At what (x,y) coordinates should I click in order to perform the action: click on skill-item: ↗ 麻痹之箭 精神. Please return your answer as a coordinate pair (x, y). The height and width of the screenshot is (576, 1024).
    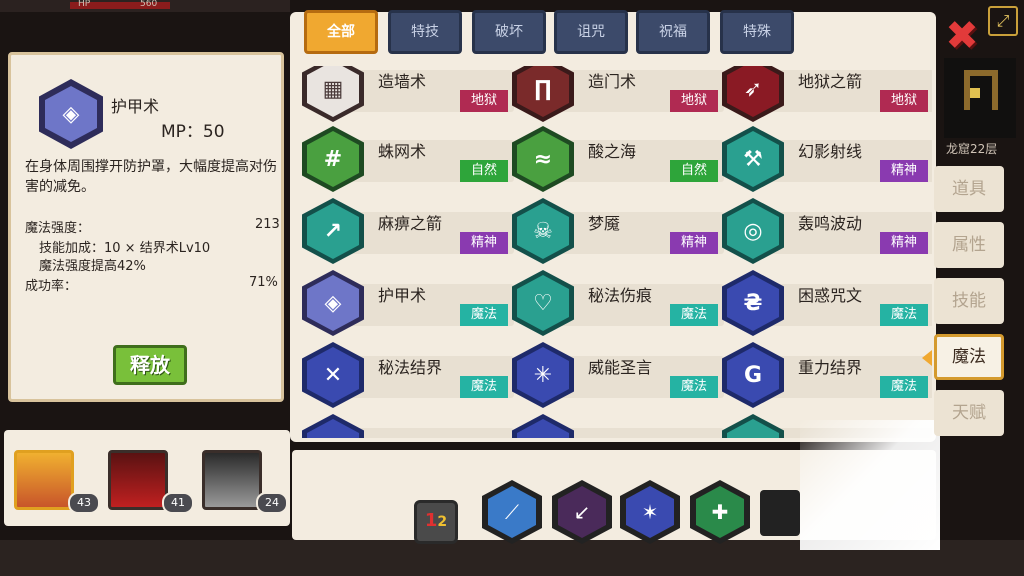
    Looking at the image, I should click on (408, 231).